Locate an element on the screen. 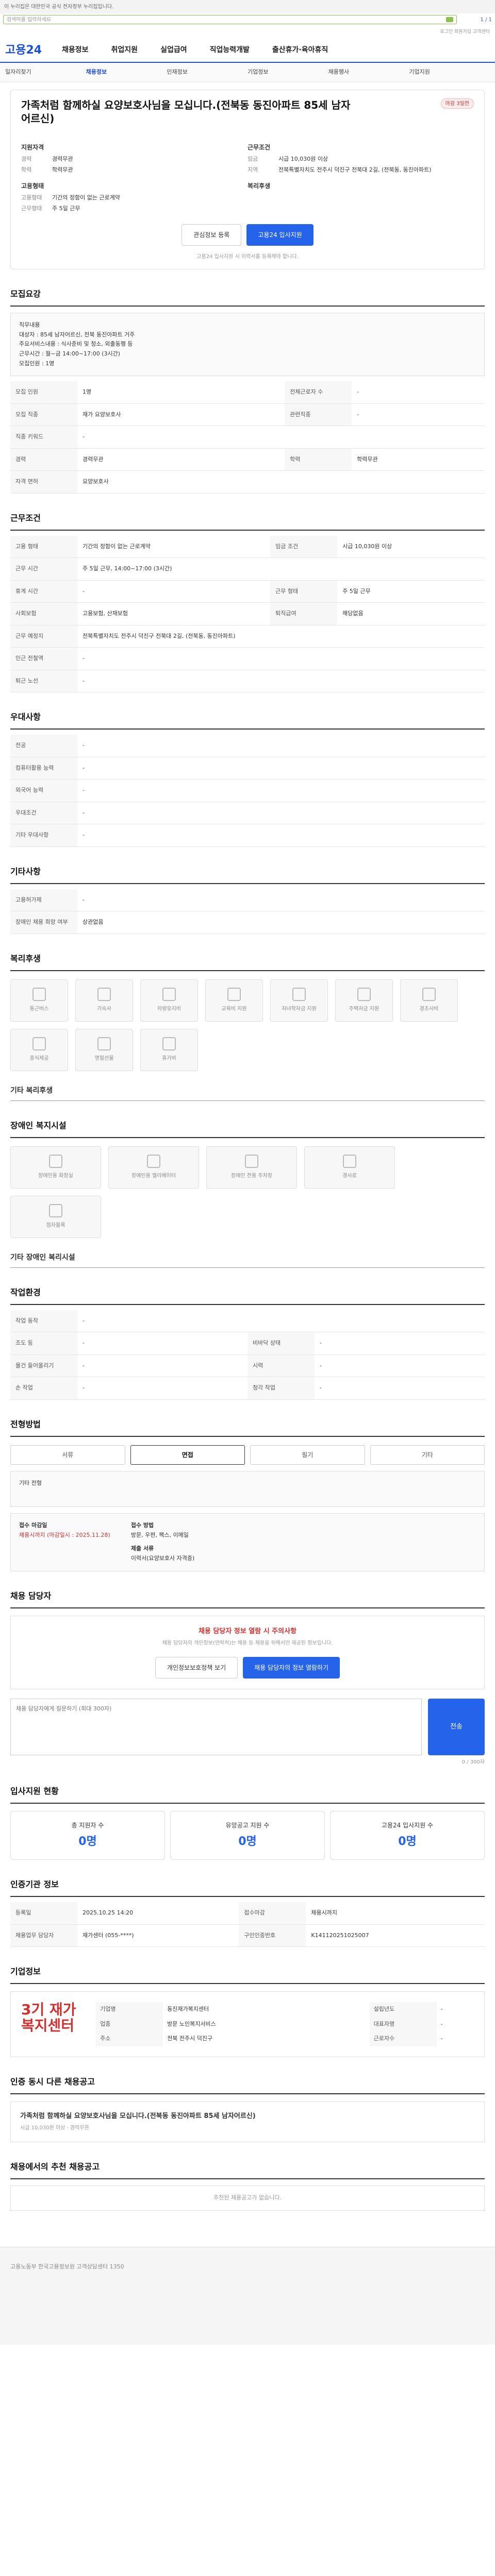 The image size is (495, 2576). section-title: 장애인 복지시설 is located at coordinates (247, 1129).